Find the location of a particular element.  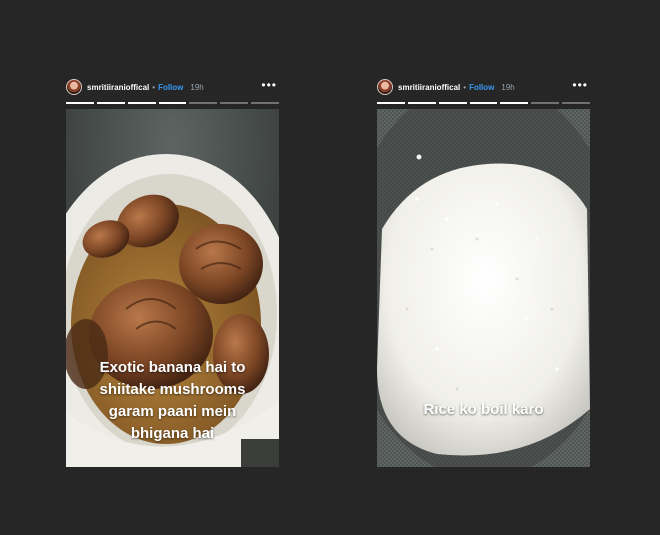

caption-line: shiitake mushrooms is located at coordinates (172, 389).